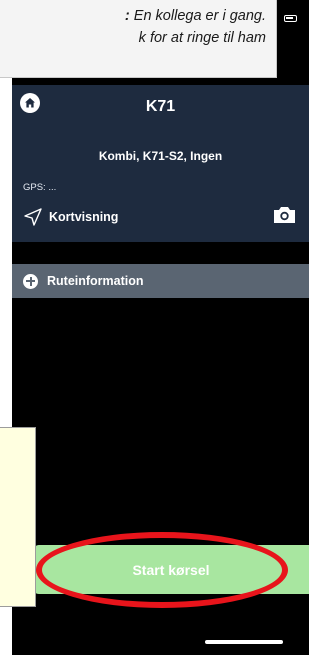 This screenshot has width=320, height=655. Describe the element at coordinates (202, 38) in the screenshot. I see `tooltip-line-2: k for at ringe til ham` at that location.